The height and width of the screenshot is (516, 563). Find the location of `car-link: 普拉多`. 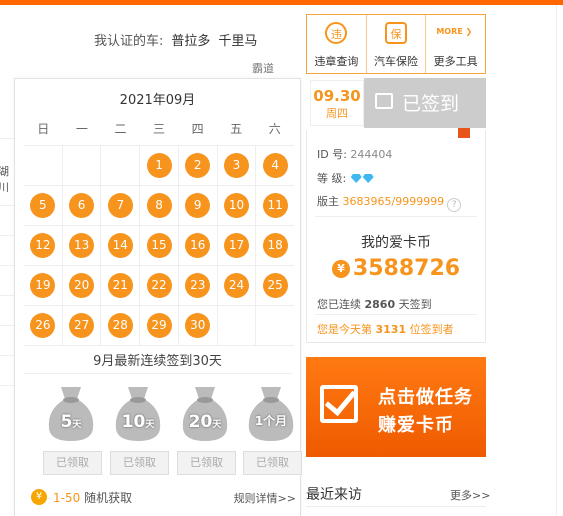

car-link: 普拉多 is located at coordinates (190, 41).